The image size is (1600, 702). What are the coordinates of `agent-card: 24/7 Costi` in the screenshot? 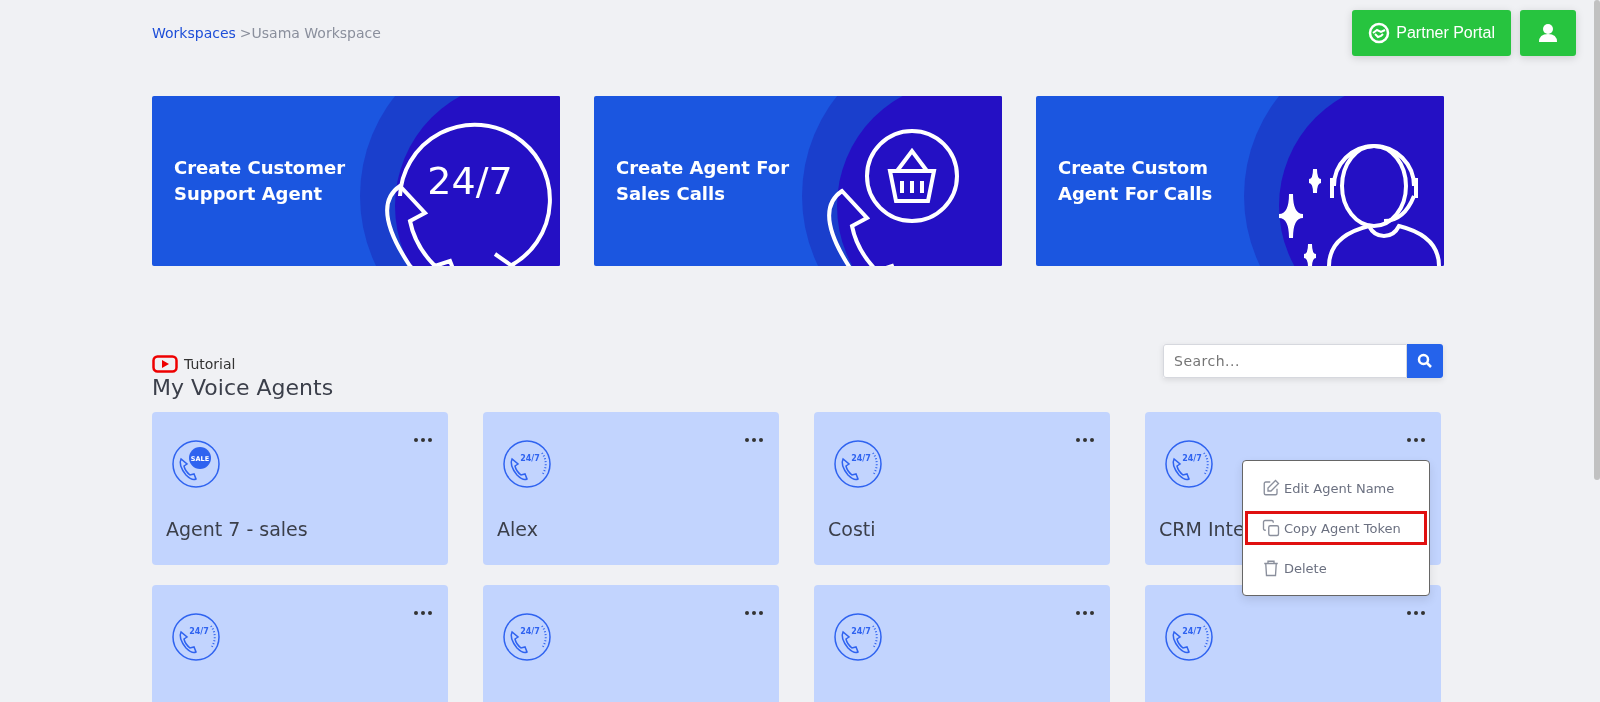 It's located at (962, 488).